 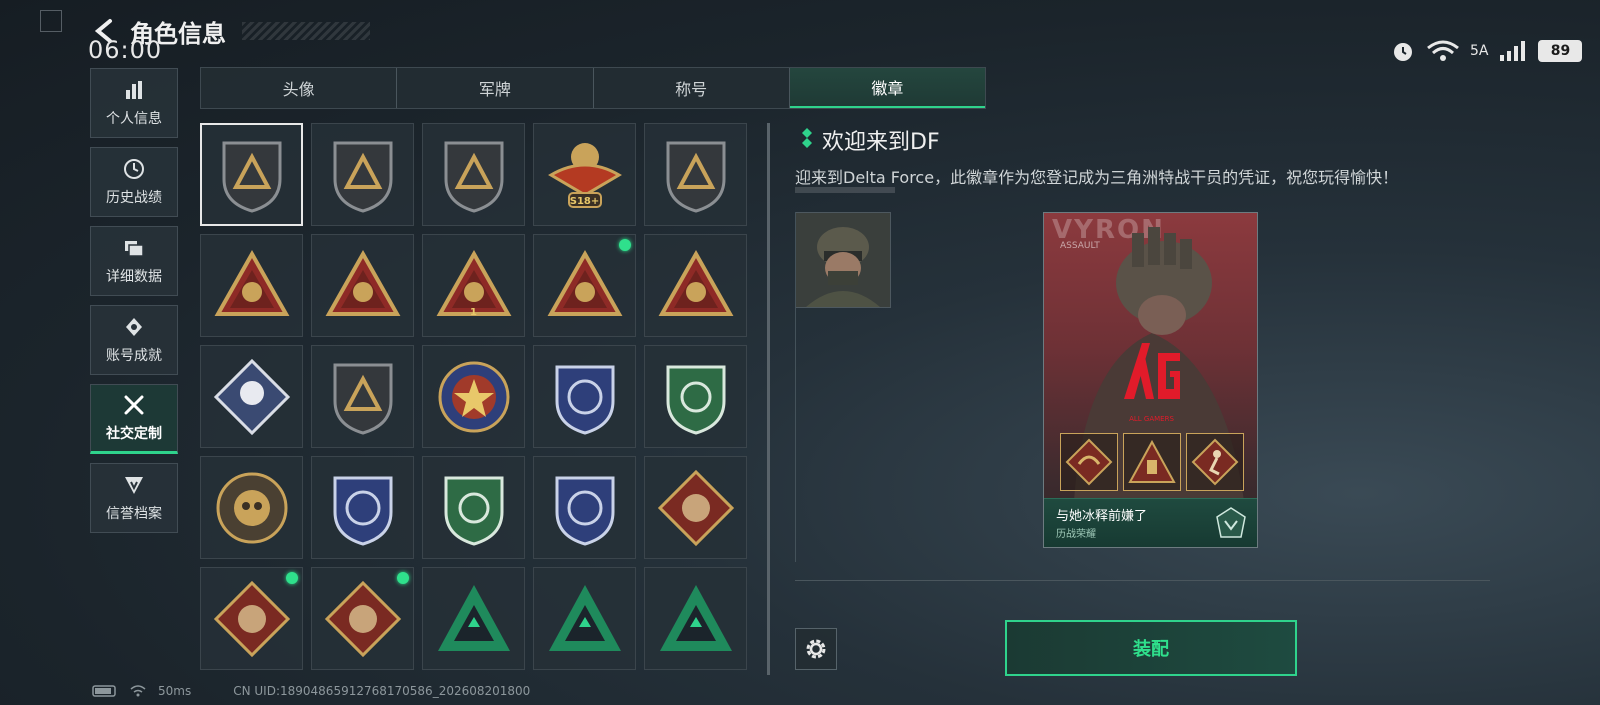 What do you see at coordinates (1443, 50) in the screenshot?
I see `wifi-icon` at bounding box center [1443, 50].